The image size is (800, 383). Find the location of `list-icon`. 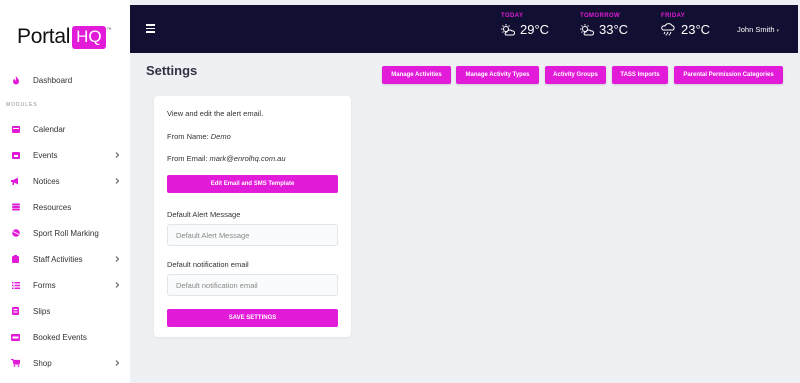

list-icon is located at coordinates (15, 285).